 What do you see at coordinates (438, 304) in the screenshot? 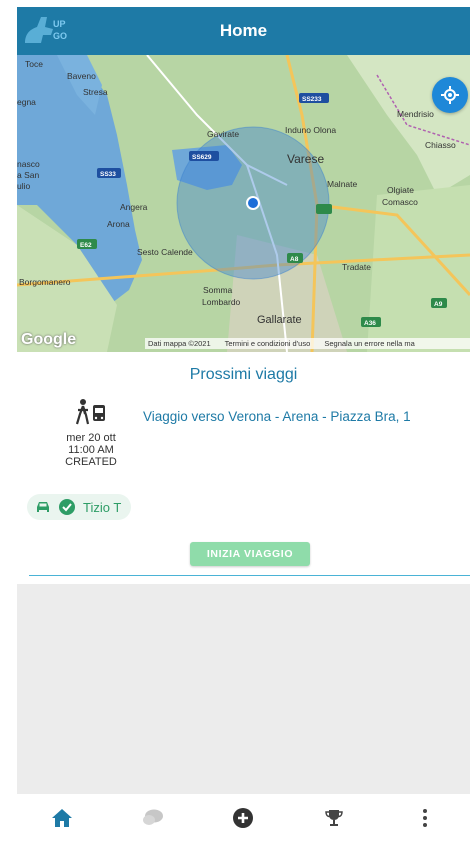
I see `road-badge: A9` at bounding box center [438, 304].